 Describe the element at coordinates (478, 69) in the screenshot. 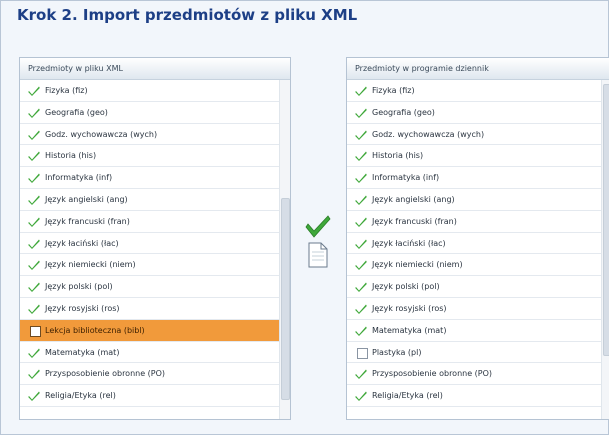

I see `program-subjects-header: Przedmioty w programie dziennik` at that location.